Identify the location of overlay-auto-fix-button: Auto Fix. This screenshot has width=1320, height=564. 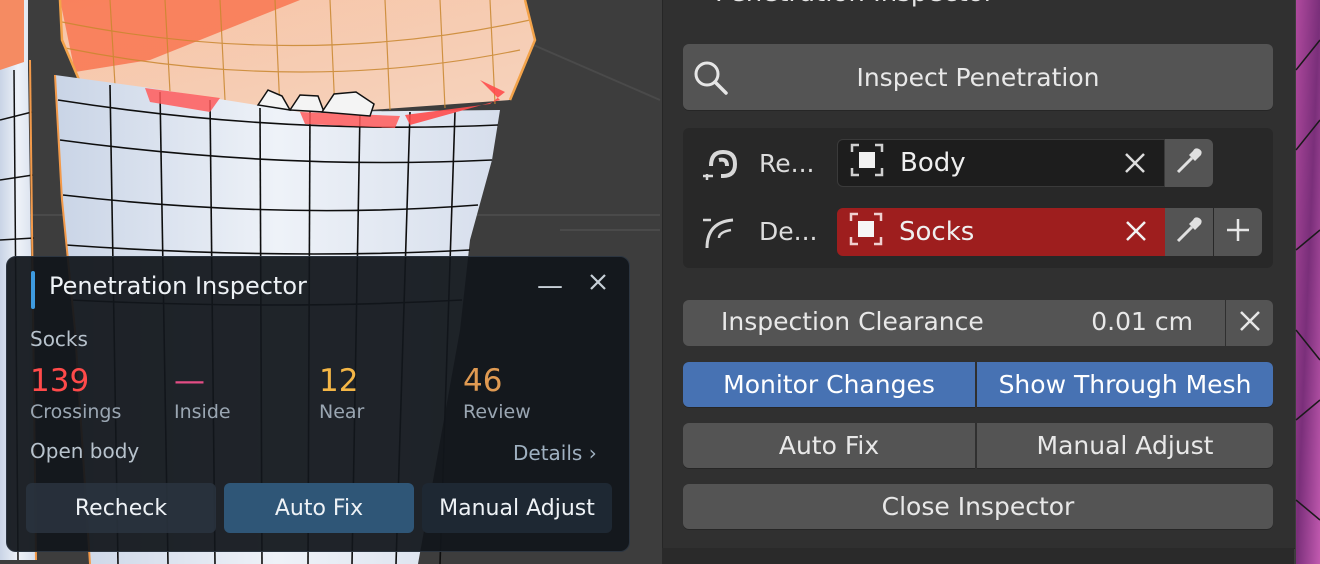
(319, 508).